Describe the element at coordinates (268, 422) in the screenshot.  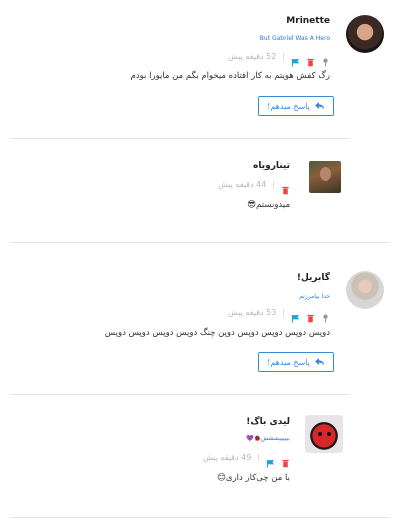
I see `comment-author: لیدی باگ!` at that location.